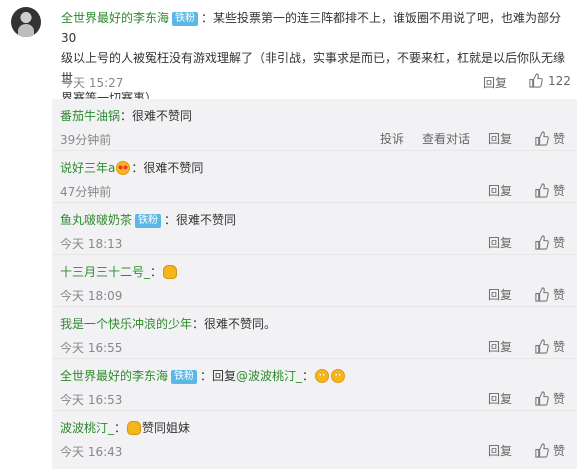 This screenshot has width=577, height=469. What do you see at coordinates (114, 376) in the screenshot?
I see `reply-username: 全世界最好的李东海` at bounding box center [114, 376].